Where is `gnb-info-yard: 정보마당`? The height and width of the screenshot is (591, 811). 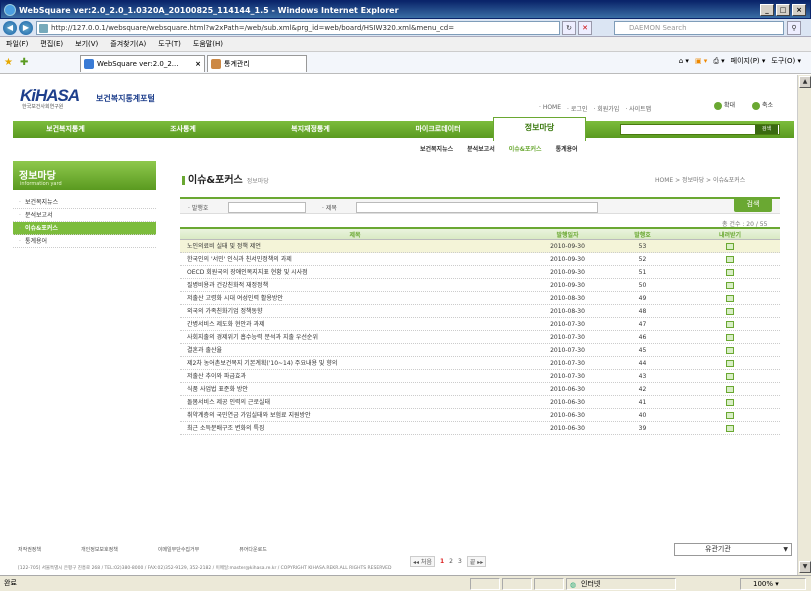 gnb-info-yard: 정보마당 is located at coordinates (539, 129).